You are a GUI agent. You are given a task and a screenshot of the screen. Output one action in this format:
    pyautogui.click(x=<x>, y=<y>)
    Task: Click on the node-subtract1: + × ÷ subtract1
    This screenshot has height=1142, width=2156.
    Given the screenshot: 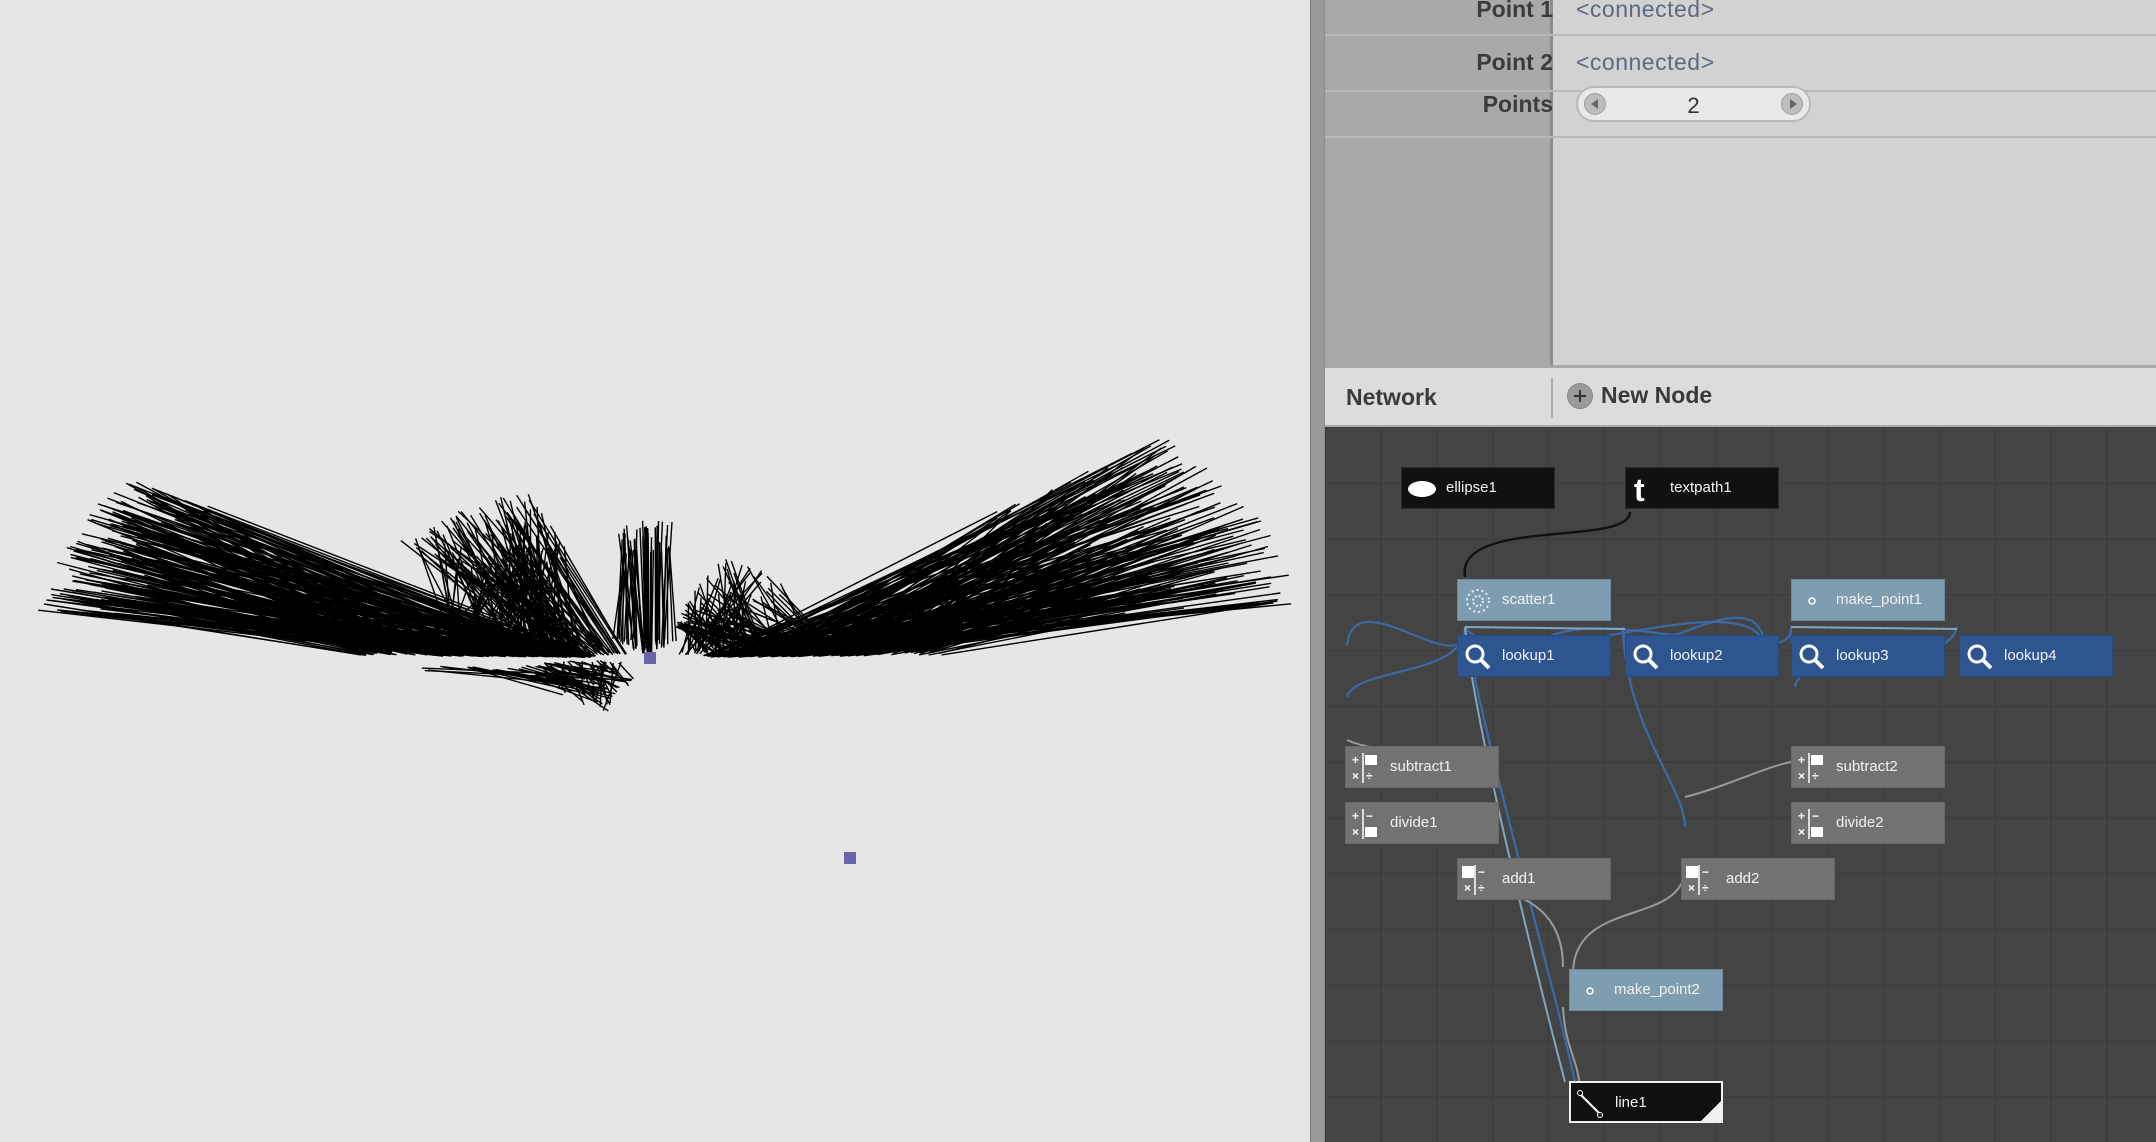 What is the action you would take?
    pyautogui.click(x=1422, y=767)
    